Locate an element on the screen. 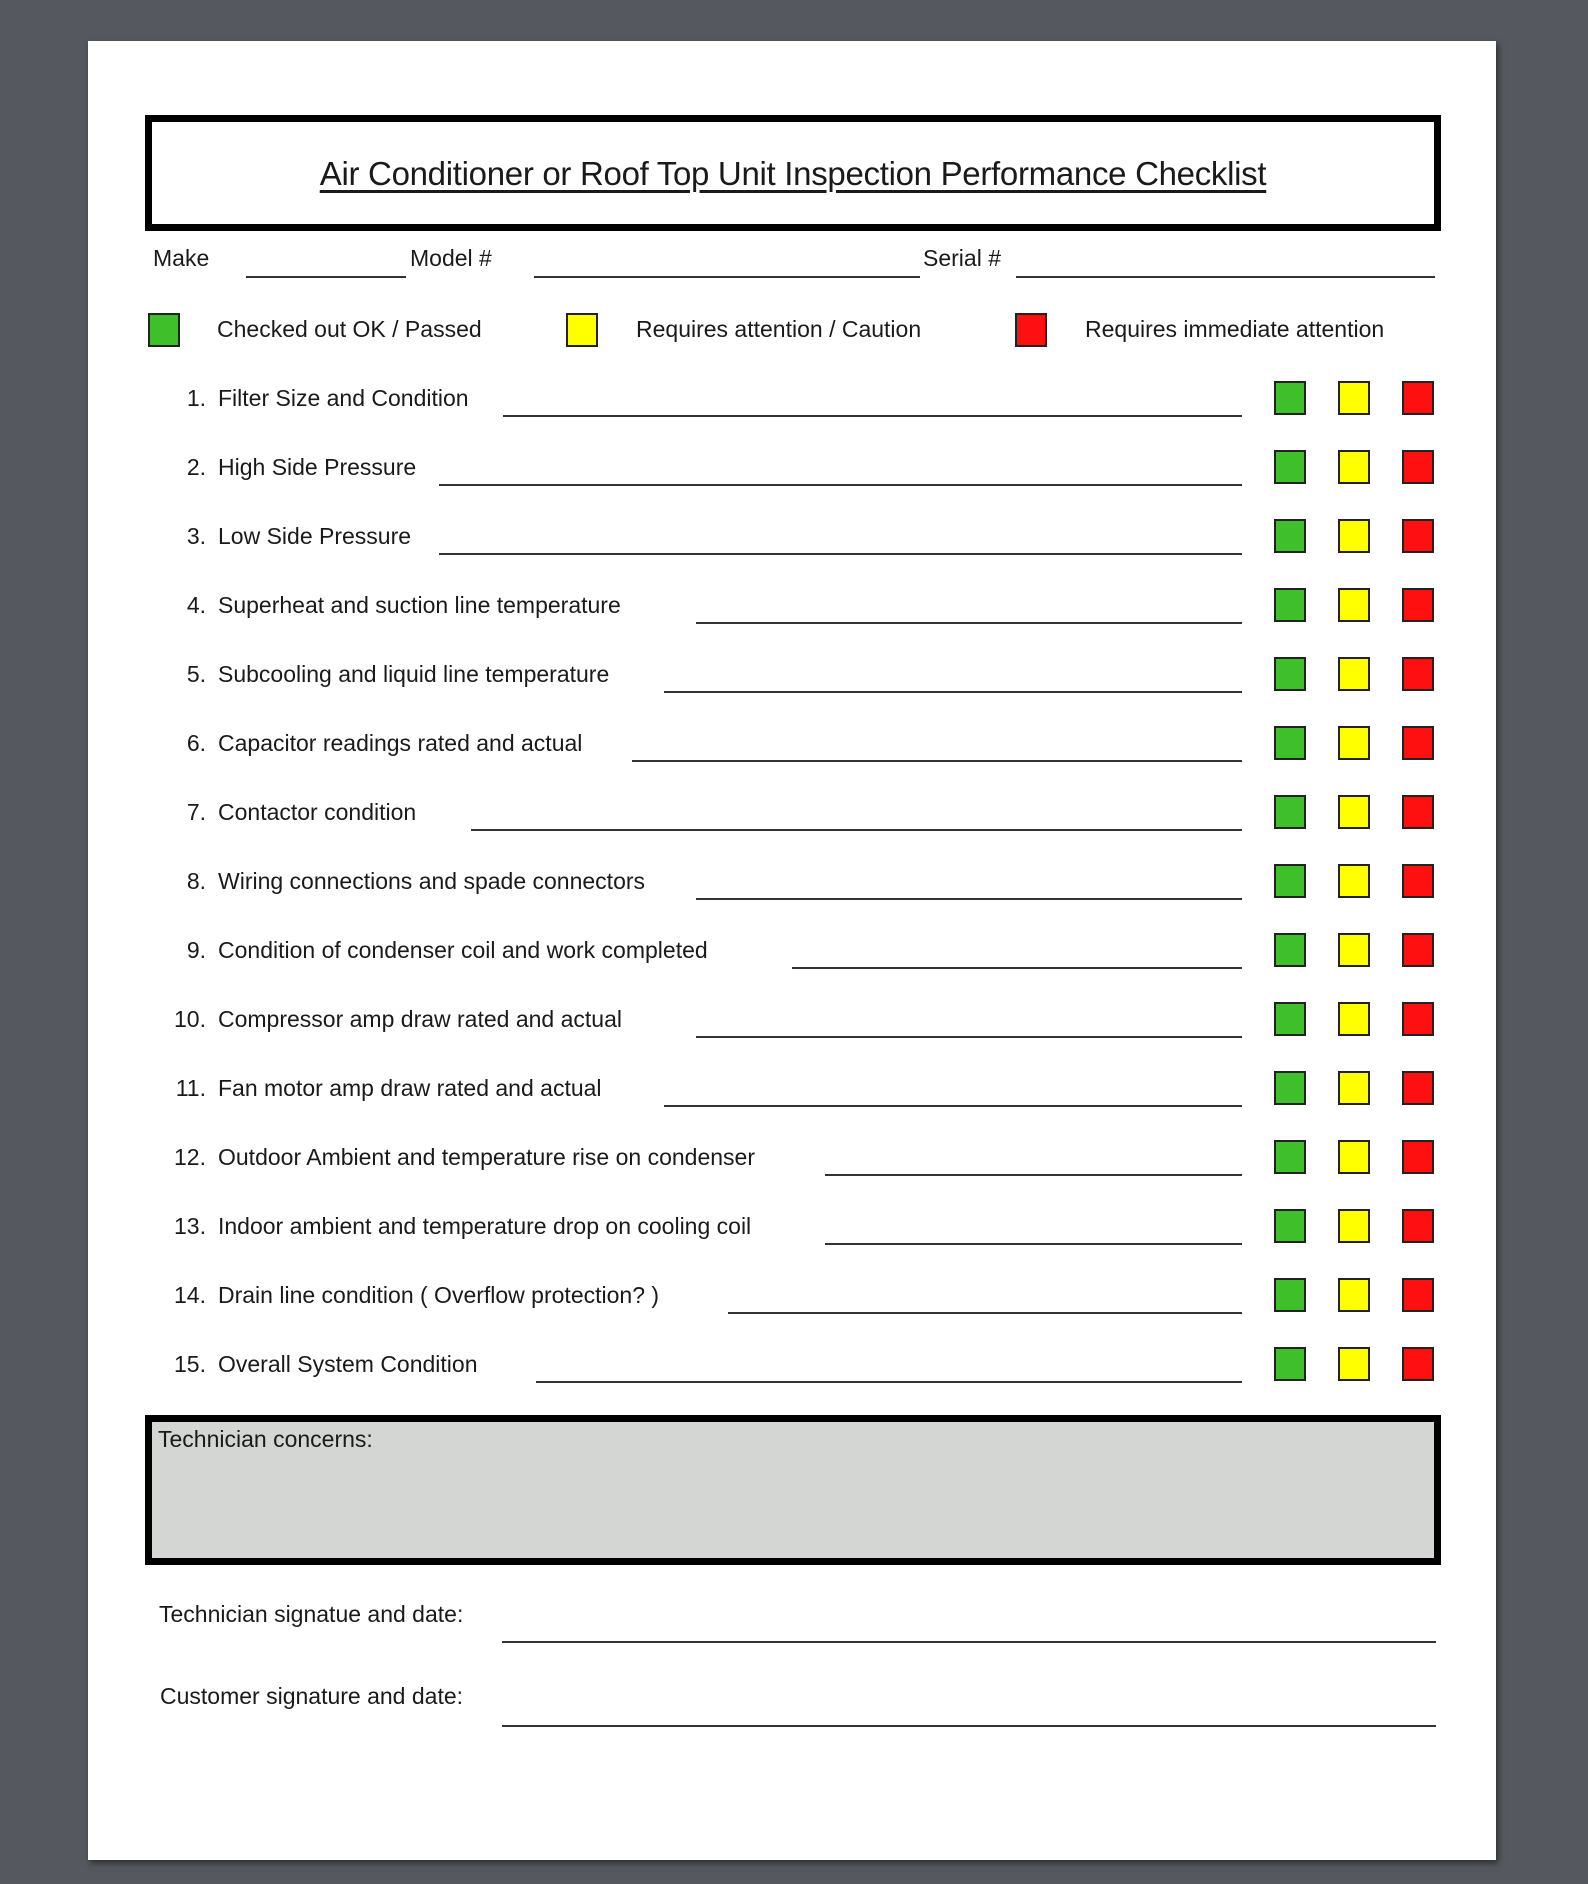 The image size is (1588, 1884). item-number: 11. is located at coordinates (190, 1088).